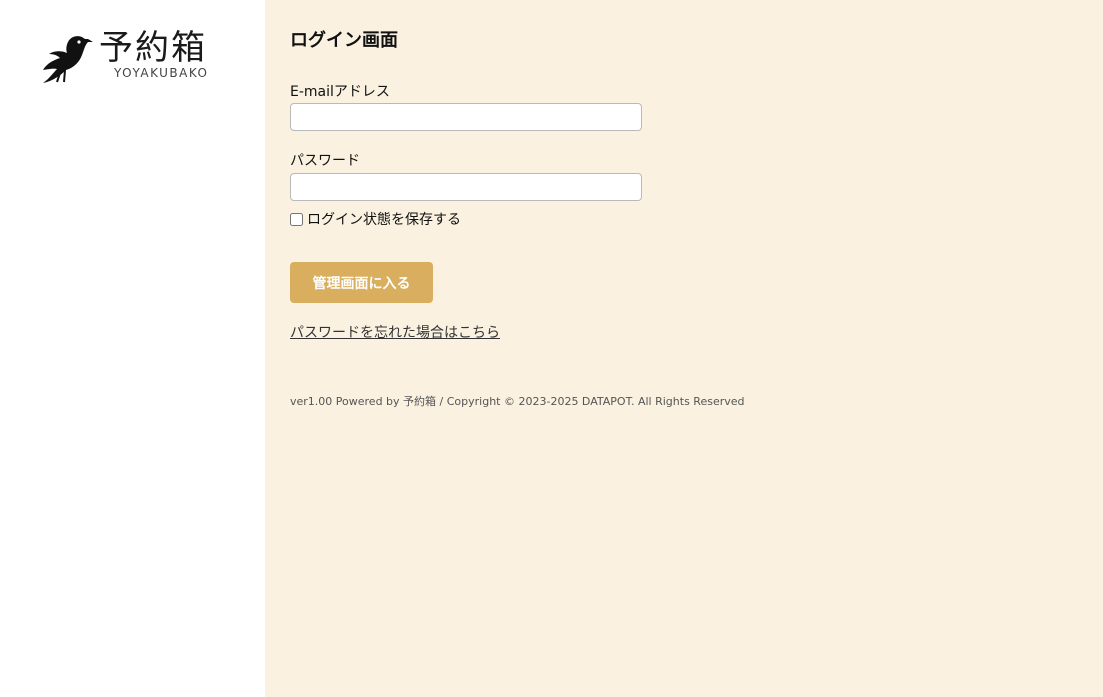 This screenshot has width=1103, height=697. What do you see at coordinates (384, 220) in the screenshot?
I see `remember-login-label: ログイン状態を保存する` at bounding box center [384, 220].